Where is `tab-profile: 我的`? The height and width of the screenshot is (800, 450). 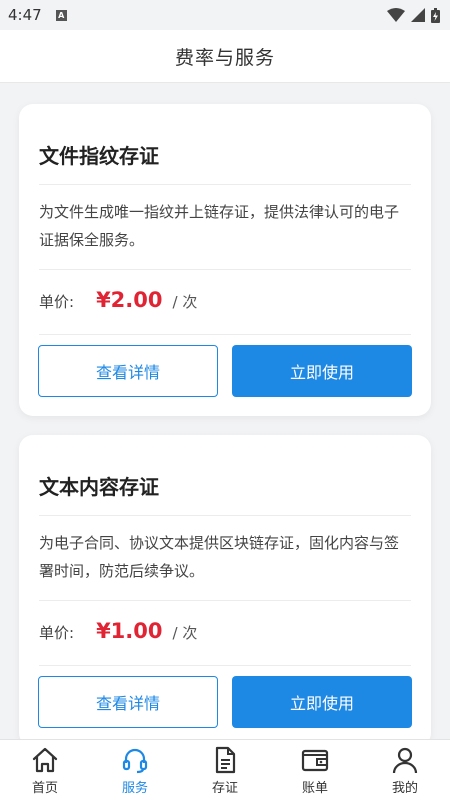
tab-profile: 我的 is located at coordinates (405, 770).